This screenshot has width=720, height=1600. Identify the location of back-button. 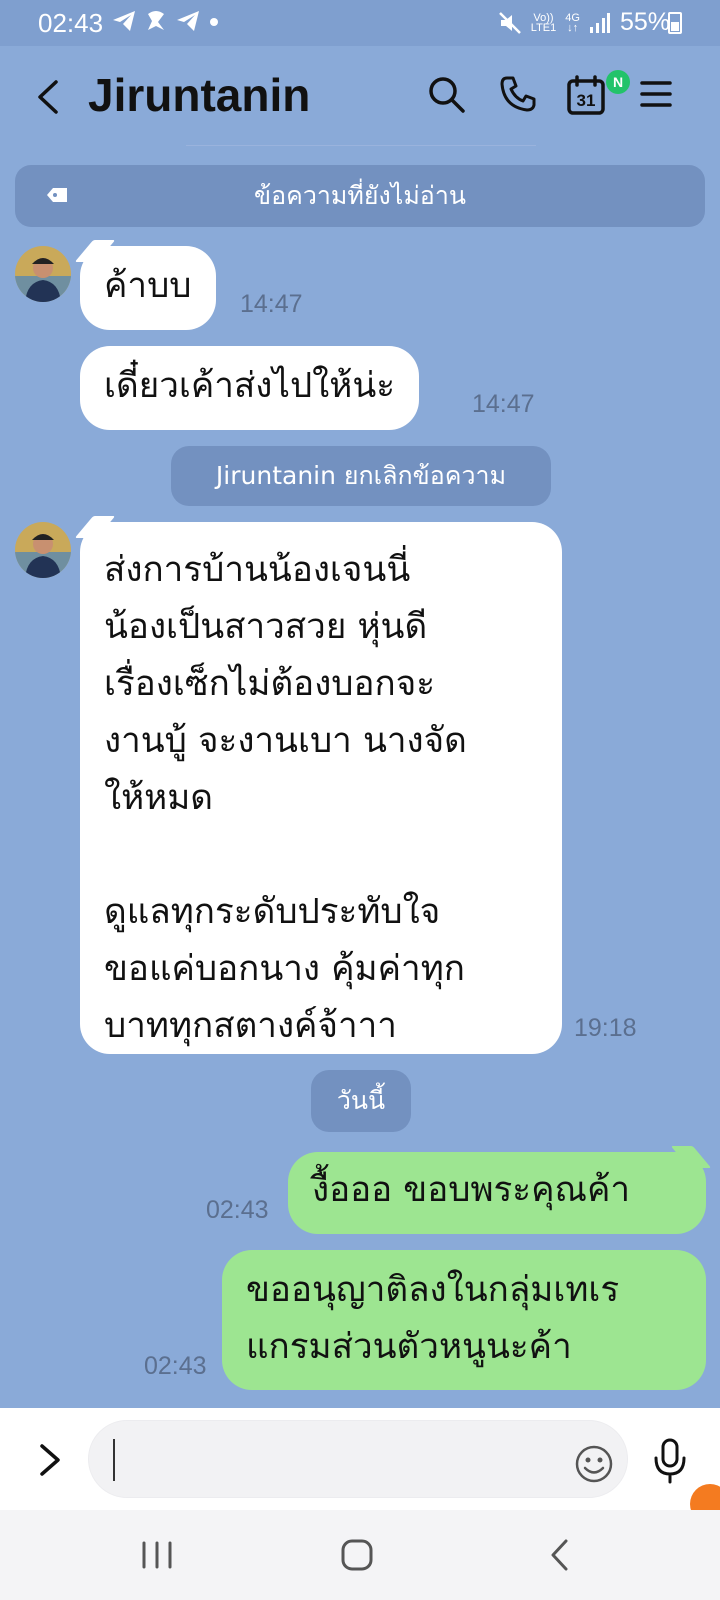
(49, 97).